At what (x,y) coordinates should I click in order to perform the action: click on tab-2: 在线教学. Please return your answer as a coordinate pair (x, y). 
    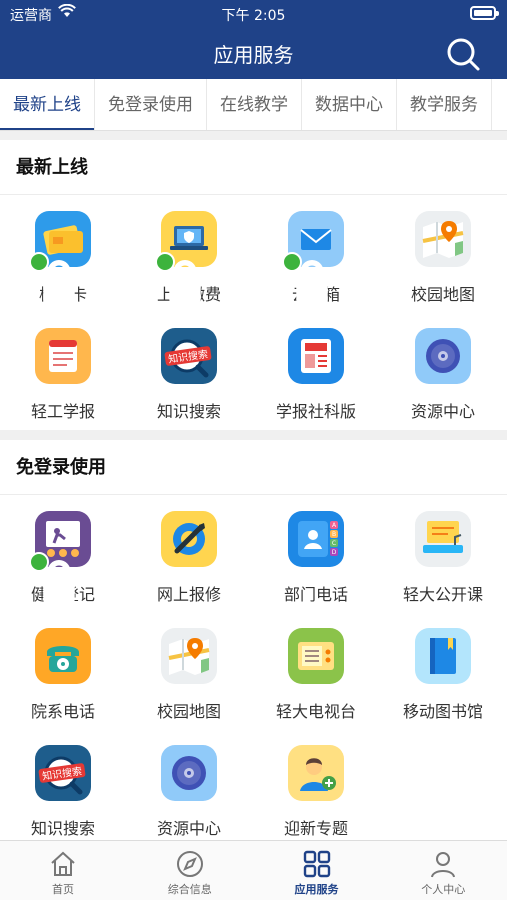
    Looking at the image, I should click on (254, 104).